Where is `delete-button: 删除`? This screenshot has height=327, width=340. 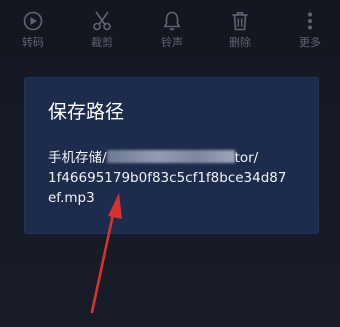 delete-button: 删除 is located at coordinates (240, 33).